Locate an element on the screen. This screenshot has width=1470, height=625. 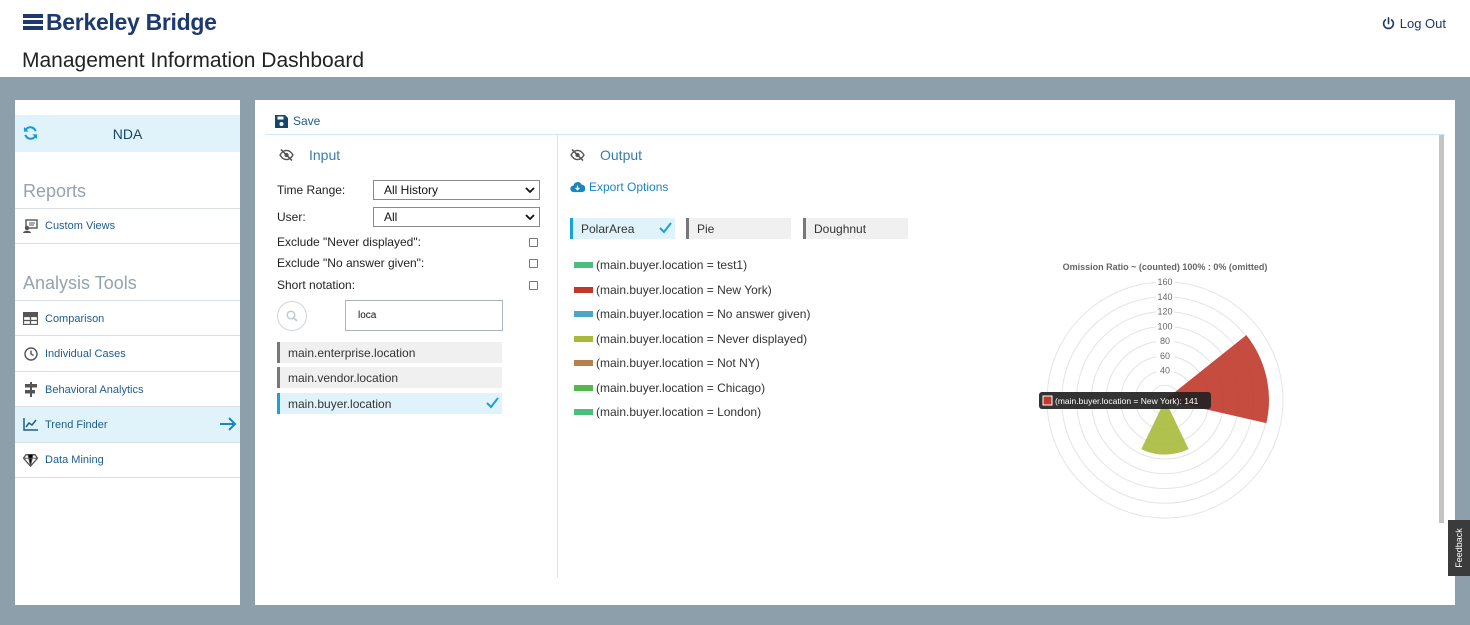
tab-polararea: PolarArea is located at coordinates (622, 228).